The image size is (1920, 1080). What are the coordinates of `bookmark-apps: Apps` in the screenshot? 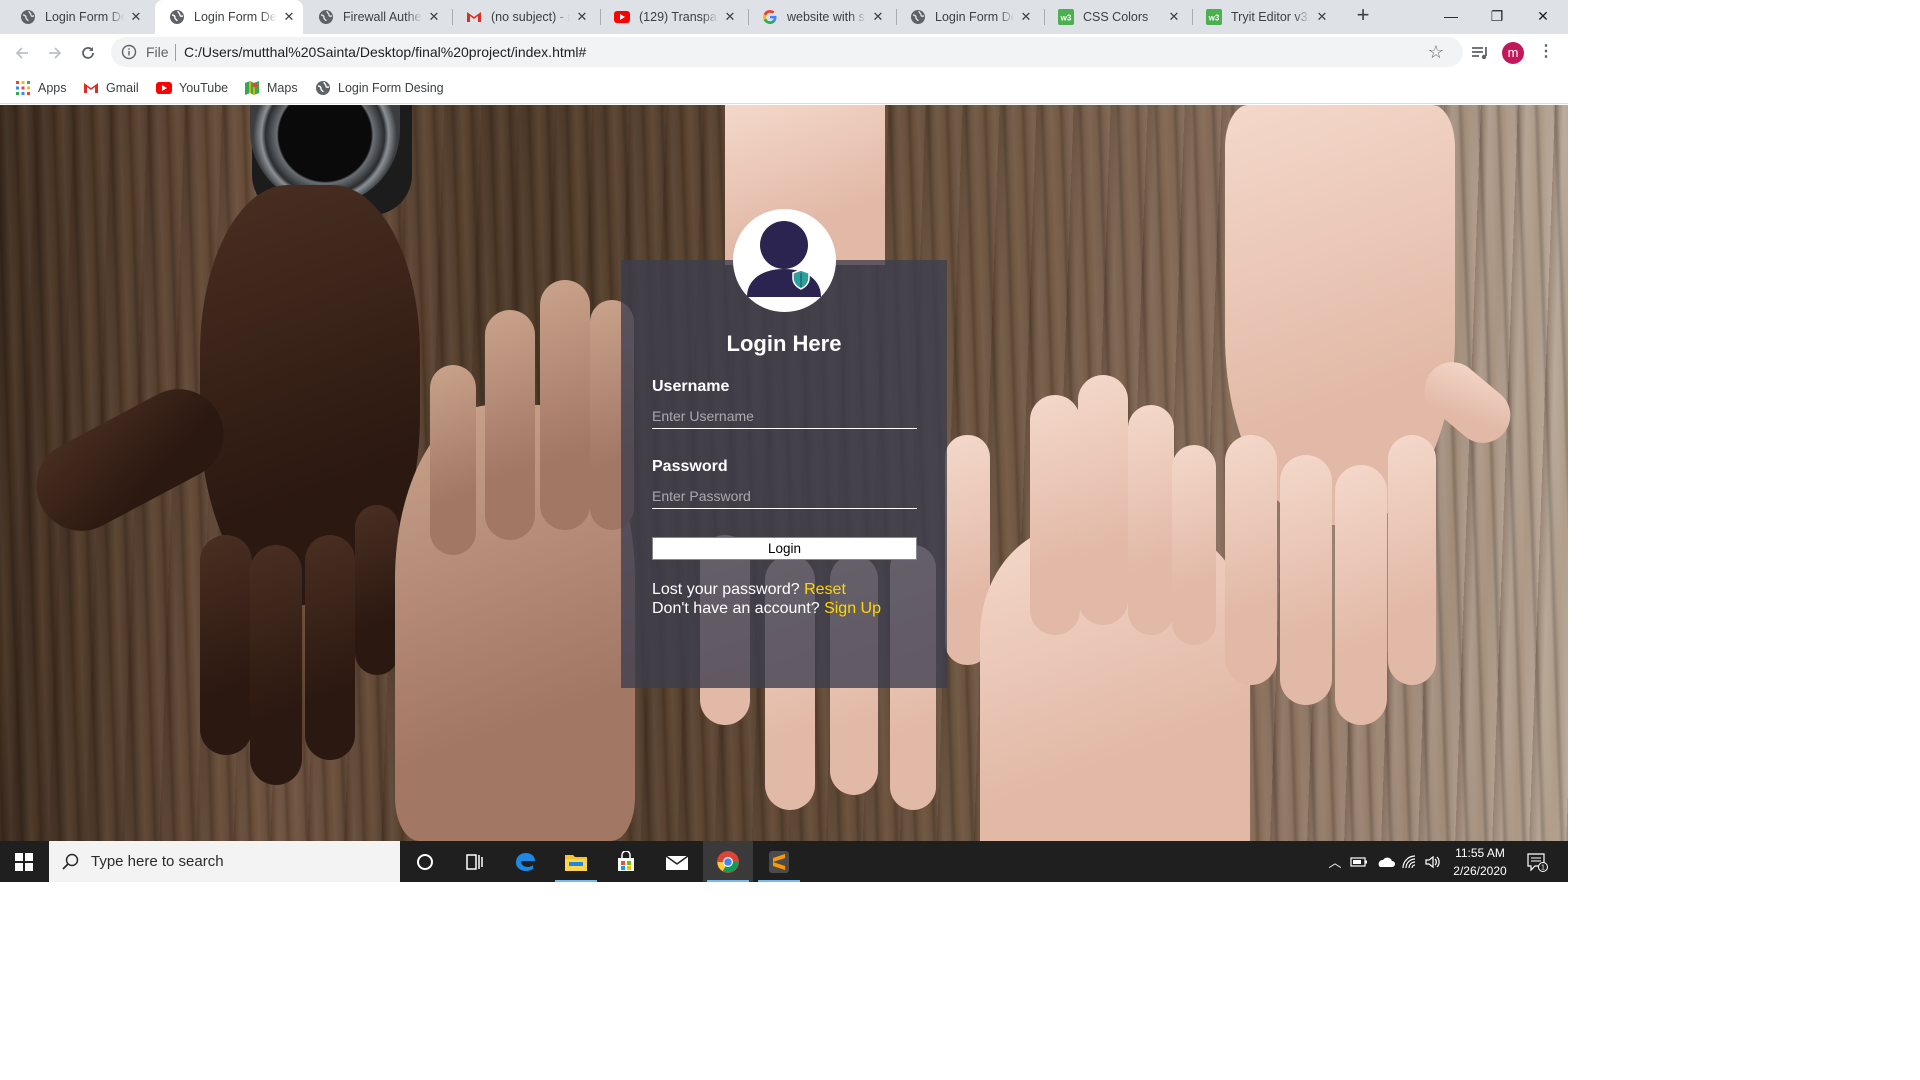 It's located at (41, 88).